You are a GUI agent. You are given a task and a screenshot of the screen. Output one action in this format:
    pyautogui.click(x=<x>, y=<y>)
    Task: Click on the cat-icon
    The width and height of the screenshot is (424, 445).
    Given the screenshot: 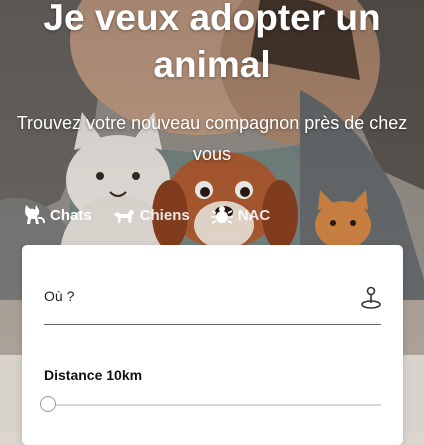 What is the action you would take?
    pyautogui.click(x=35, y=214)
    